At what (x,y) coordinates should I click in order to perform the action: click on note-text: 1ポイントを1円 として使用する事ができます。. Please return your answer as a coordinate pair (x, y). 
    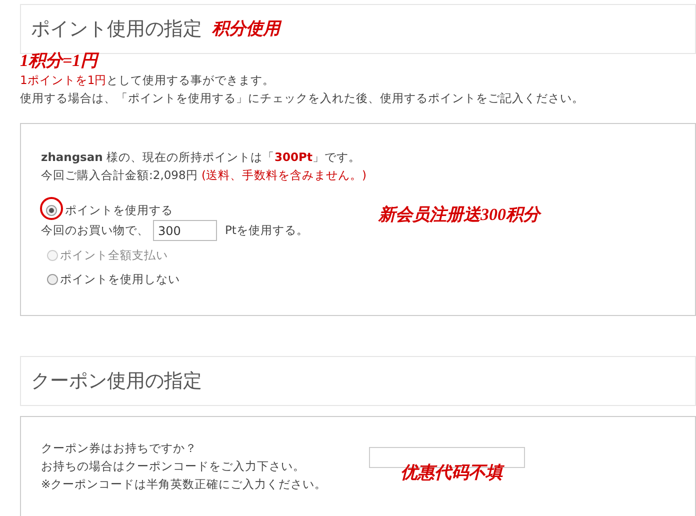
    Looking at the image, I should click on (148, 81).